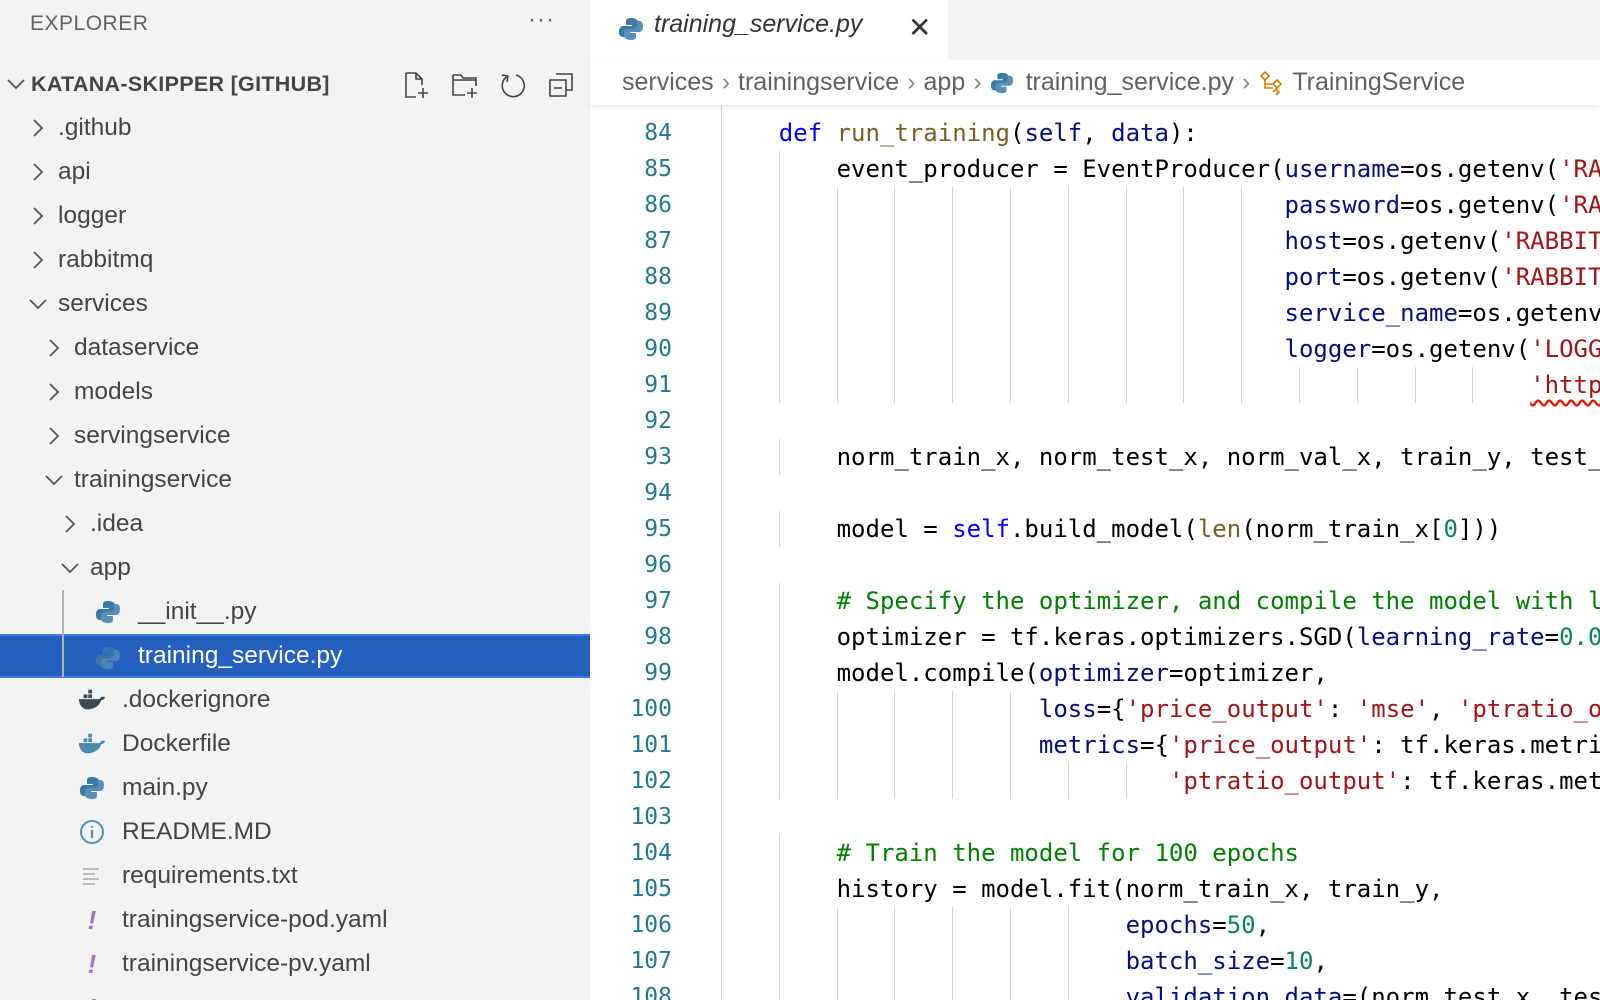  I want to click on code-line: host=os.getenv('RABBIT, so click(1160, 241).